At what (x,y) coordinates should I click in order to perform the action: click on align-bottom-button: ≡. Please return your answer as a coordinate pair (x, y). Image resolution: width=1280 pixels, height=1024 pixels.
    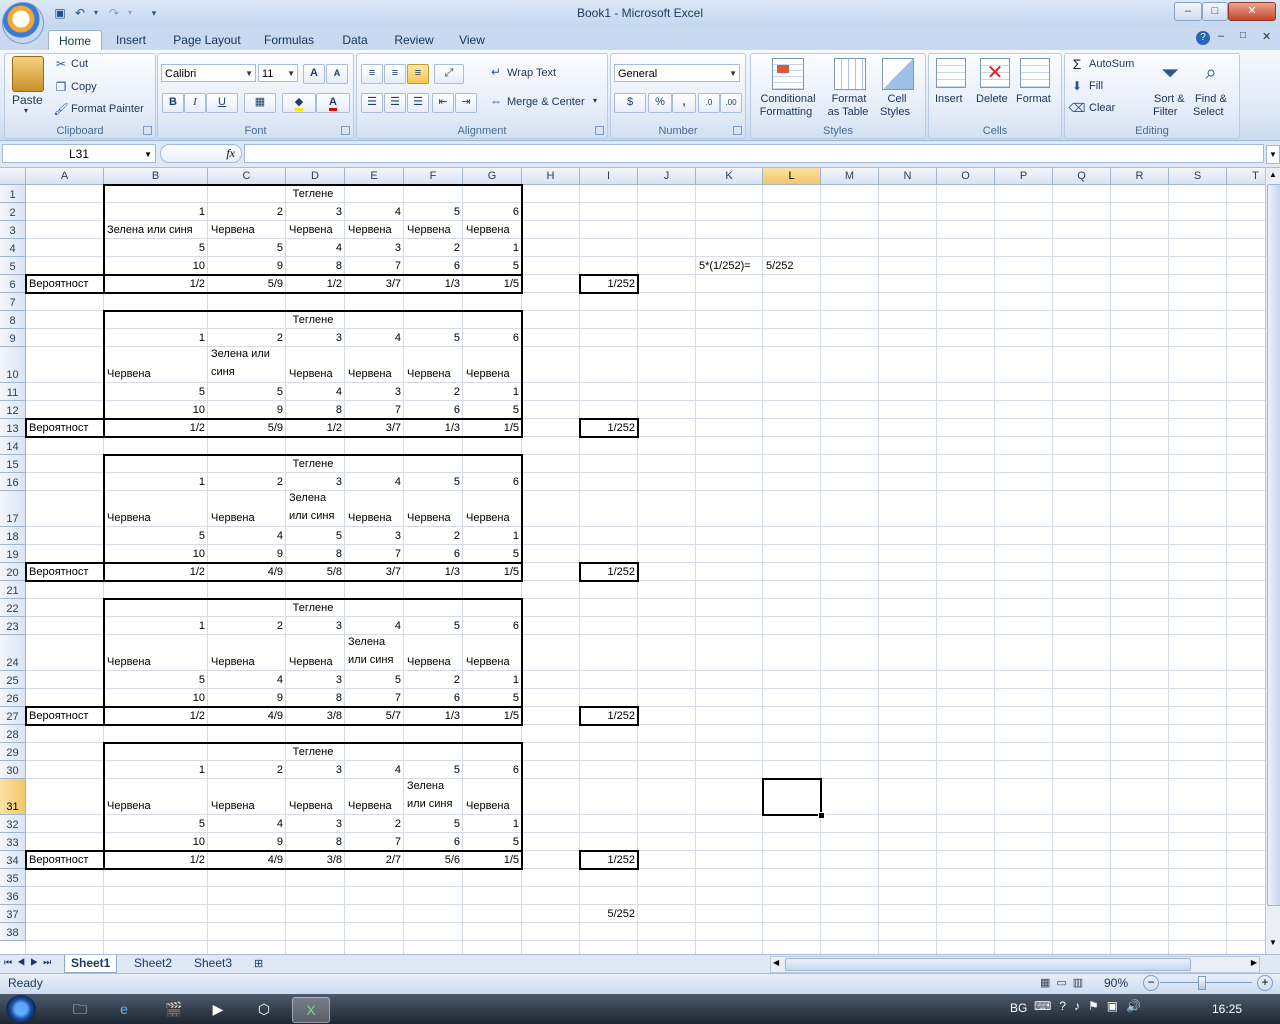
    Looking at the image, I should click on (418, 74).